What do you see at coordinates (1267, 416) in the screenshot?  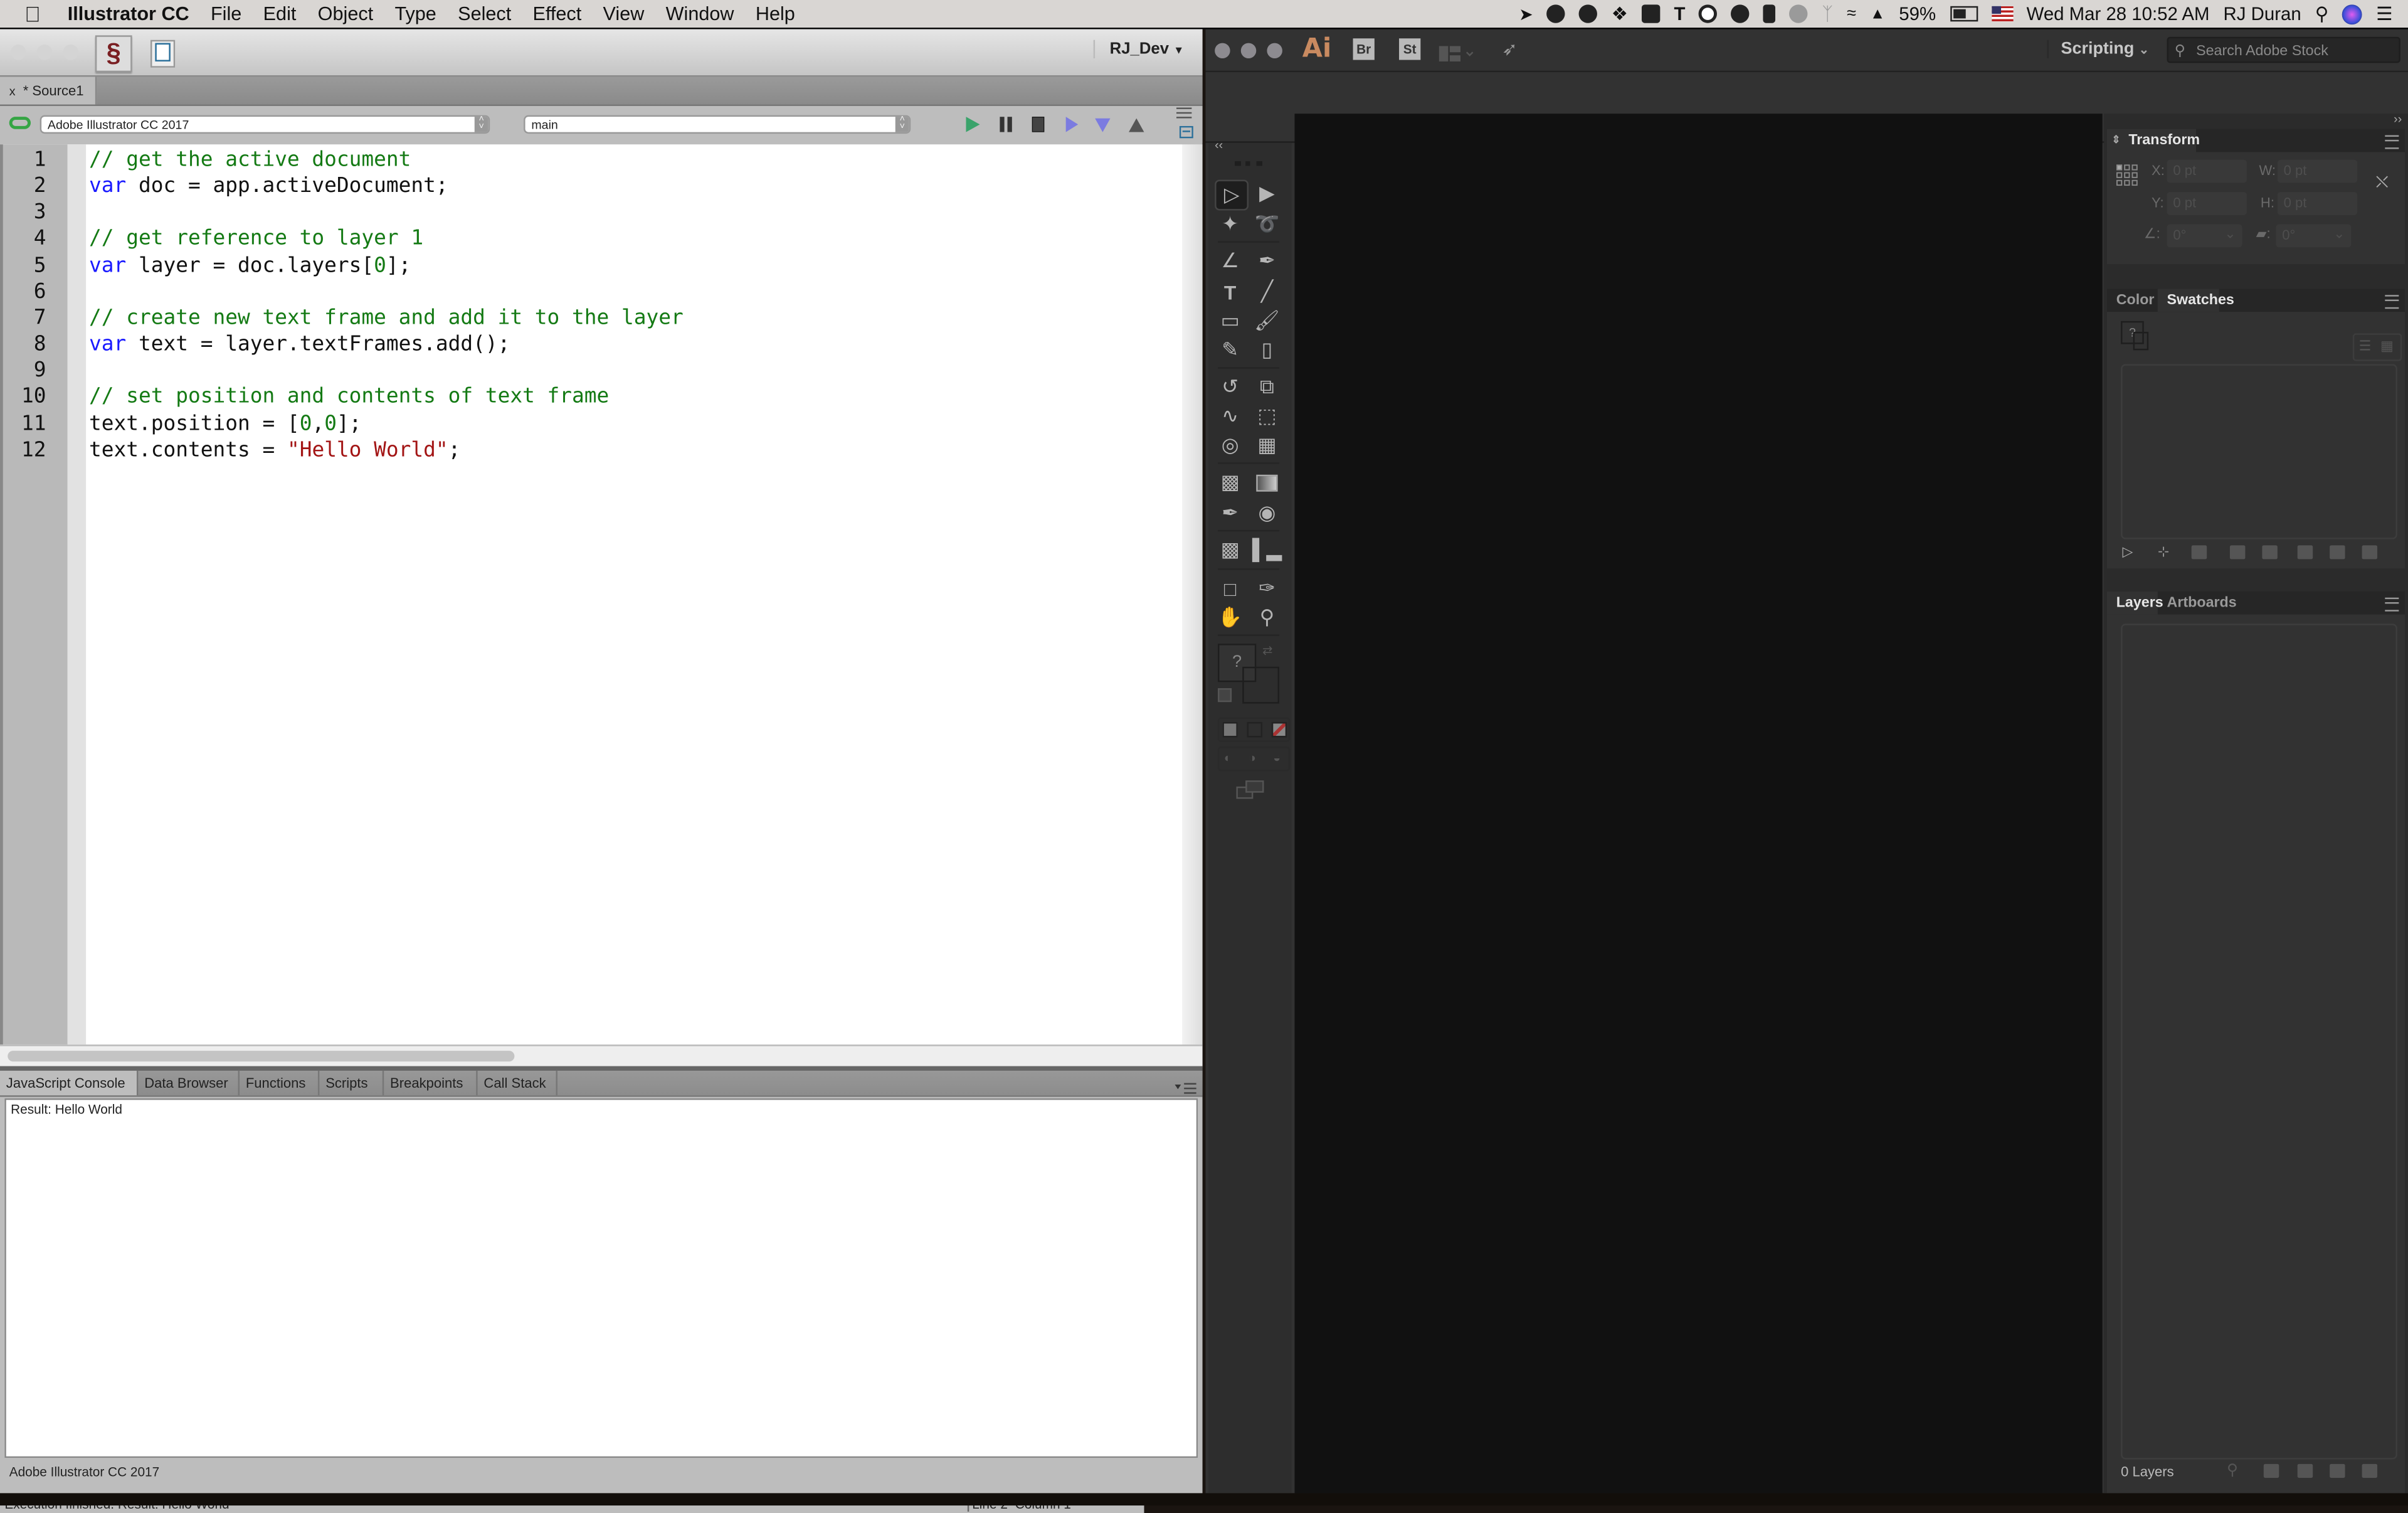 I see `free-transform-tool-icon: ⬚` at bounding box center [1267, 416].